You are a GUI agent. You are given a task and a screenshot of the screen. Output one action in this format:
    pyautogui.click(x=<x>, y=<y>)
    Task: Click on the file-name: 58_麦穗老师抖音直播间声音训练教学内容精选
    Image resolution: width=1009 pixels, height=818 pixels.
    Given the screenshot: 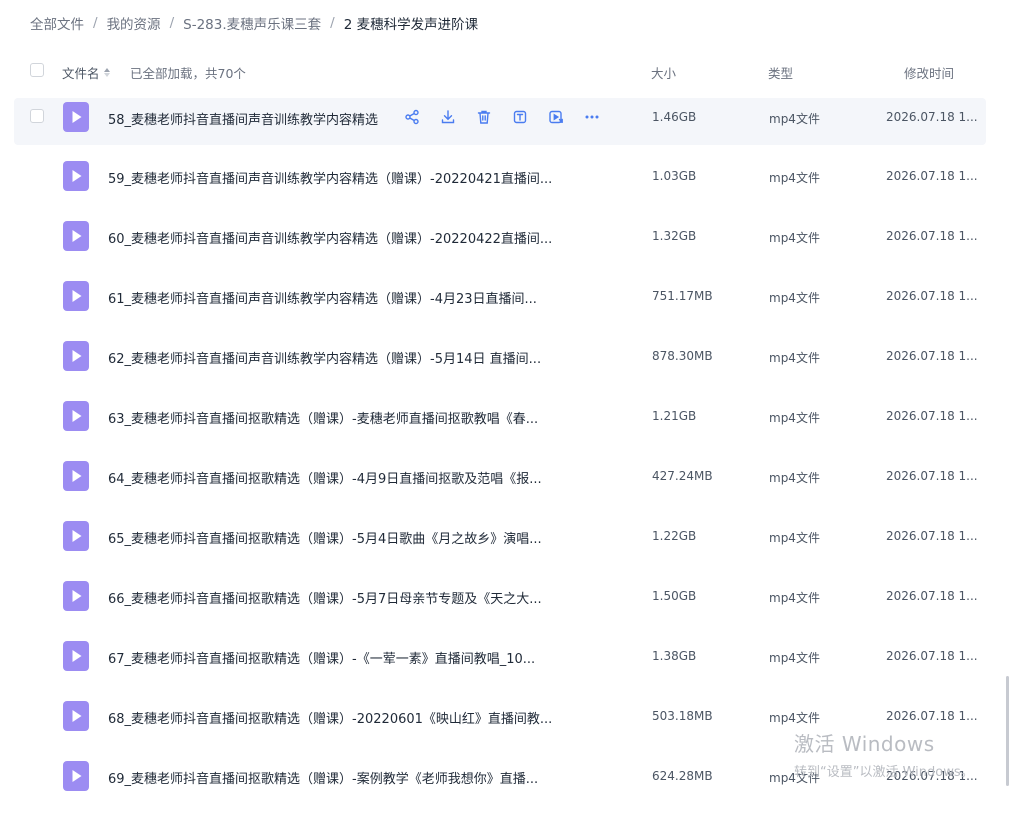 What is the action you would take?
    pyautogui.click(x=243, y=118)
    